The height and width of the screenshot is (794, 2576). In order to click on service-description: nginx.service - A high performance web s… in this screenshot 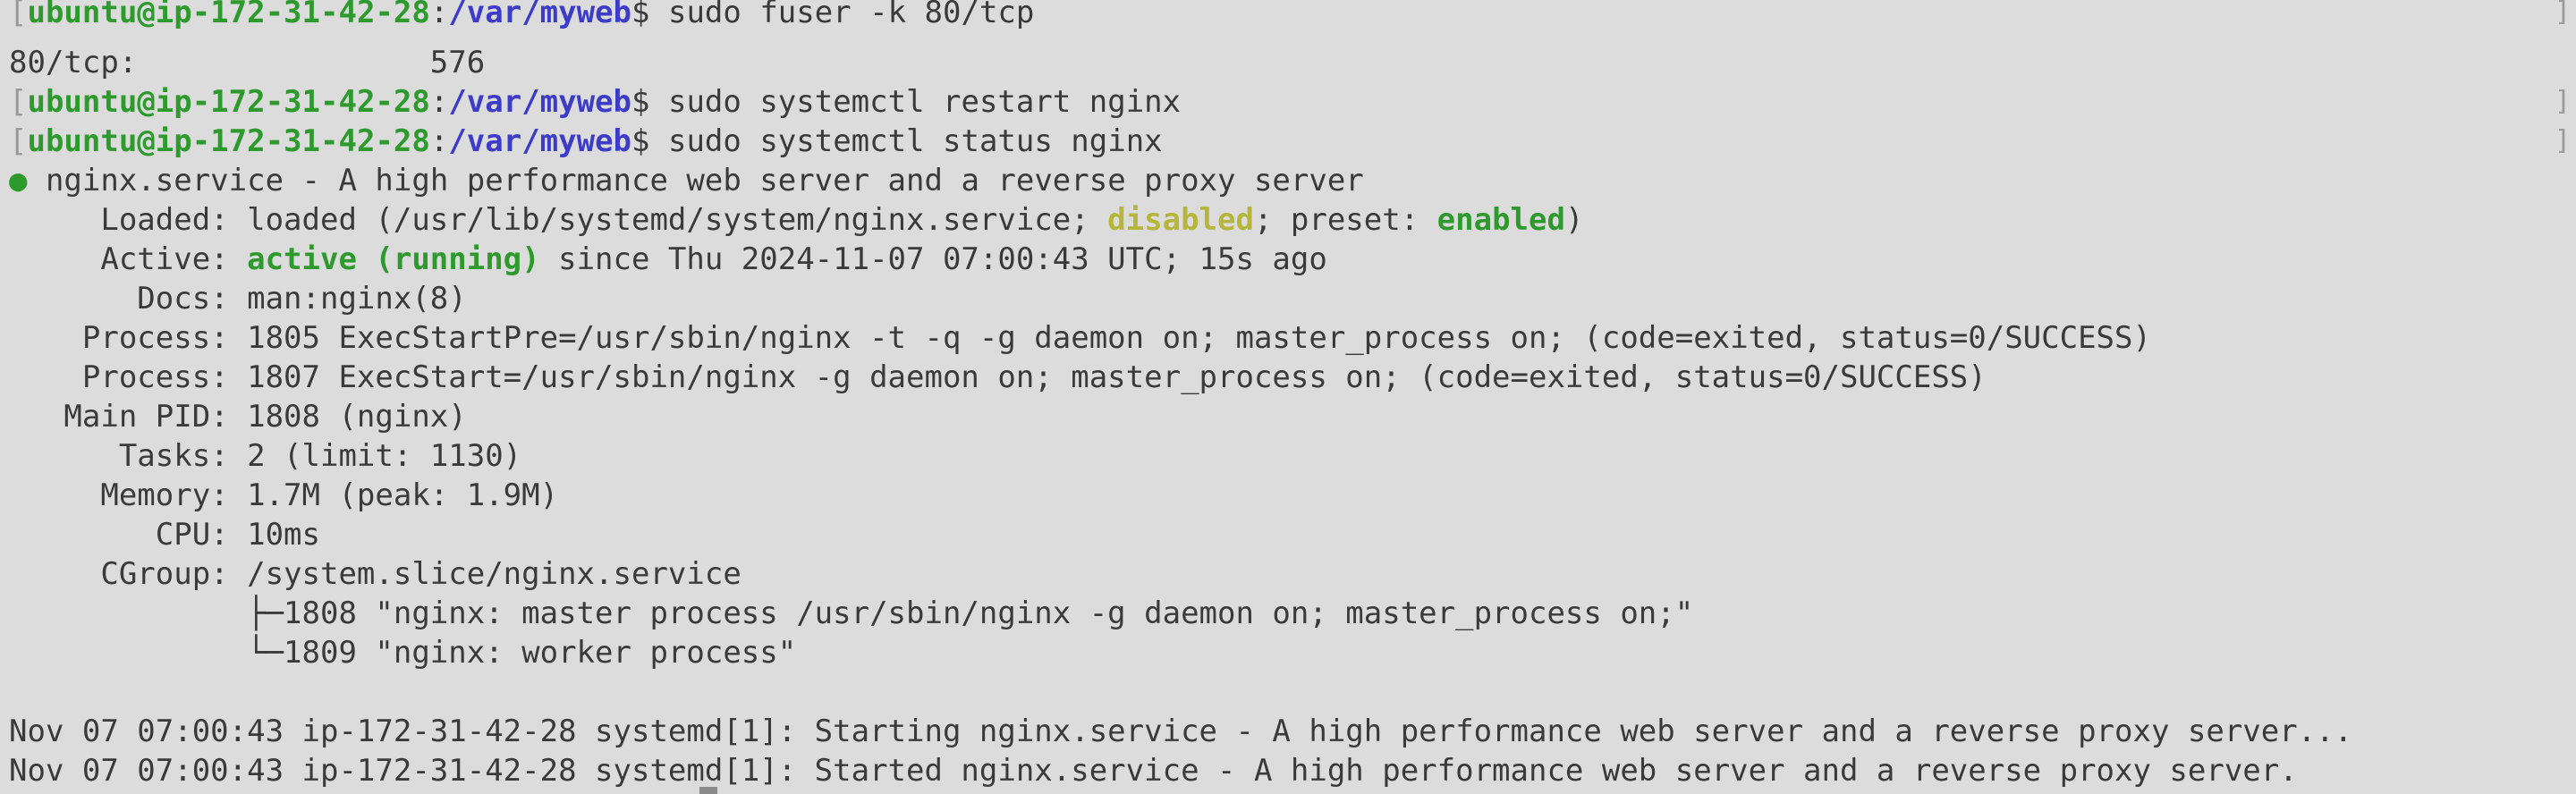, I will do `click(695, 180)`.